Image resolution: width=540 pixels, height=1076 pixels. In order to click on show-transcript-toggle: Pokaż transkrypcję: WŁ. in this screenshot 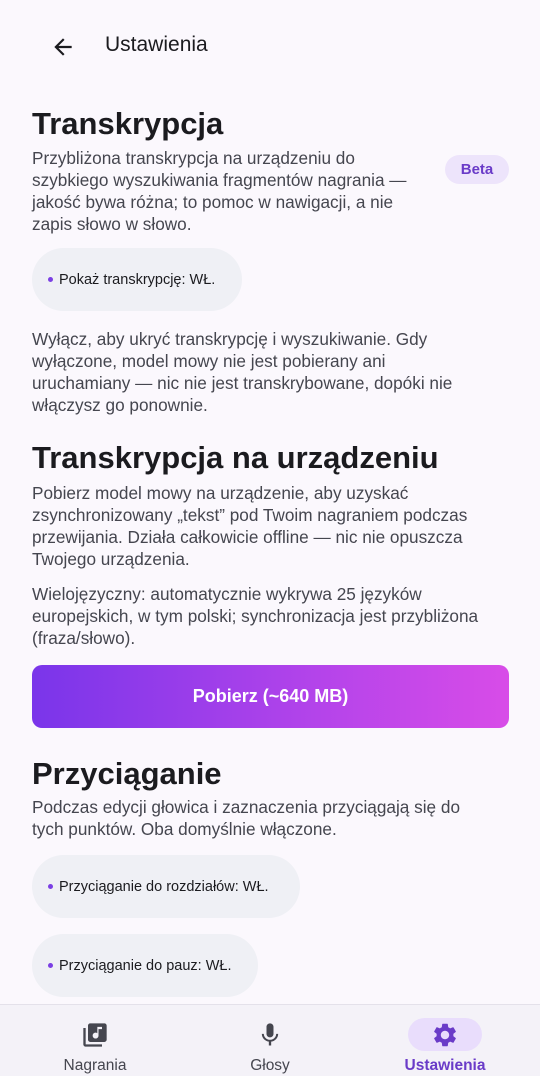, I will do `click(137, 279)`.